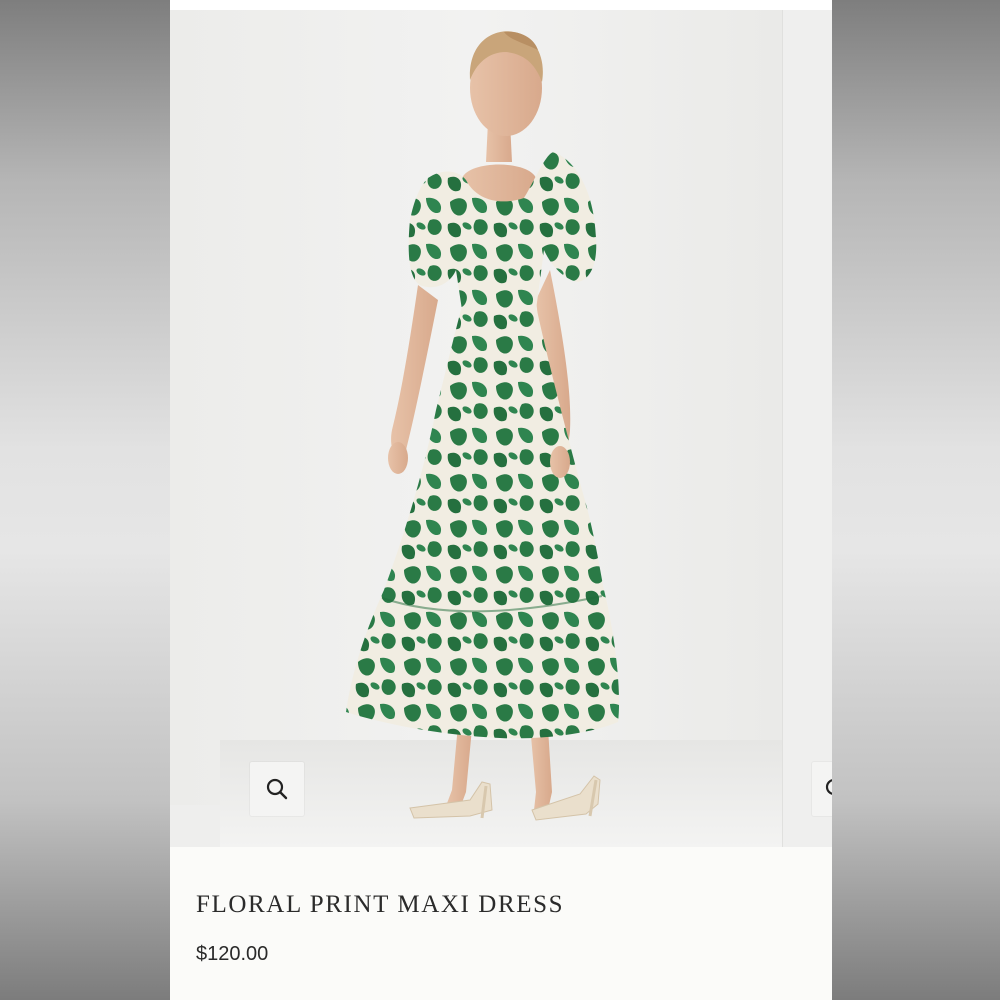 The width and height of the screenshot is (1000, 1000). I want to click on product-title: FLORAL PRINT MAXI DRESS, so click(380, 904).